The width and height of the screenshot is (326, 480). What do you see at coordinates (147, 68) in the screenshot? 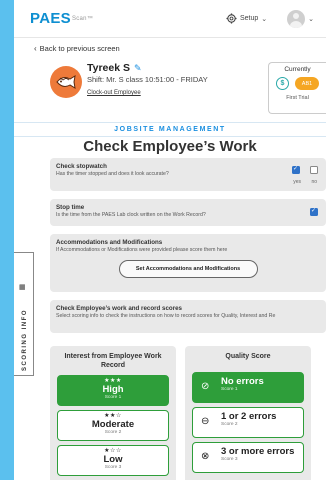
I see `employee-name-row: Tyreek S ✎` at bounding box center [147, 68].